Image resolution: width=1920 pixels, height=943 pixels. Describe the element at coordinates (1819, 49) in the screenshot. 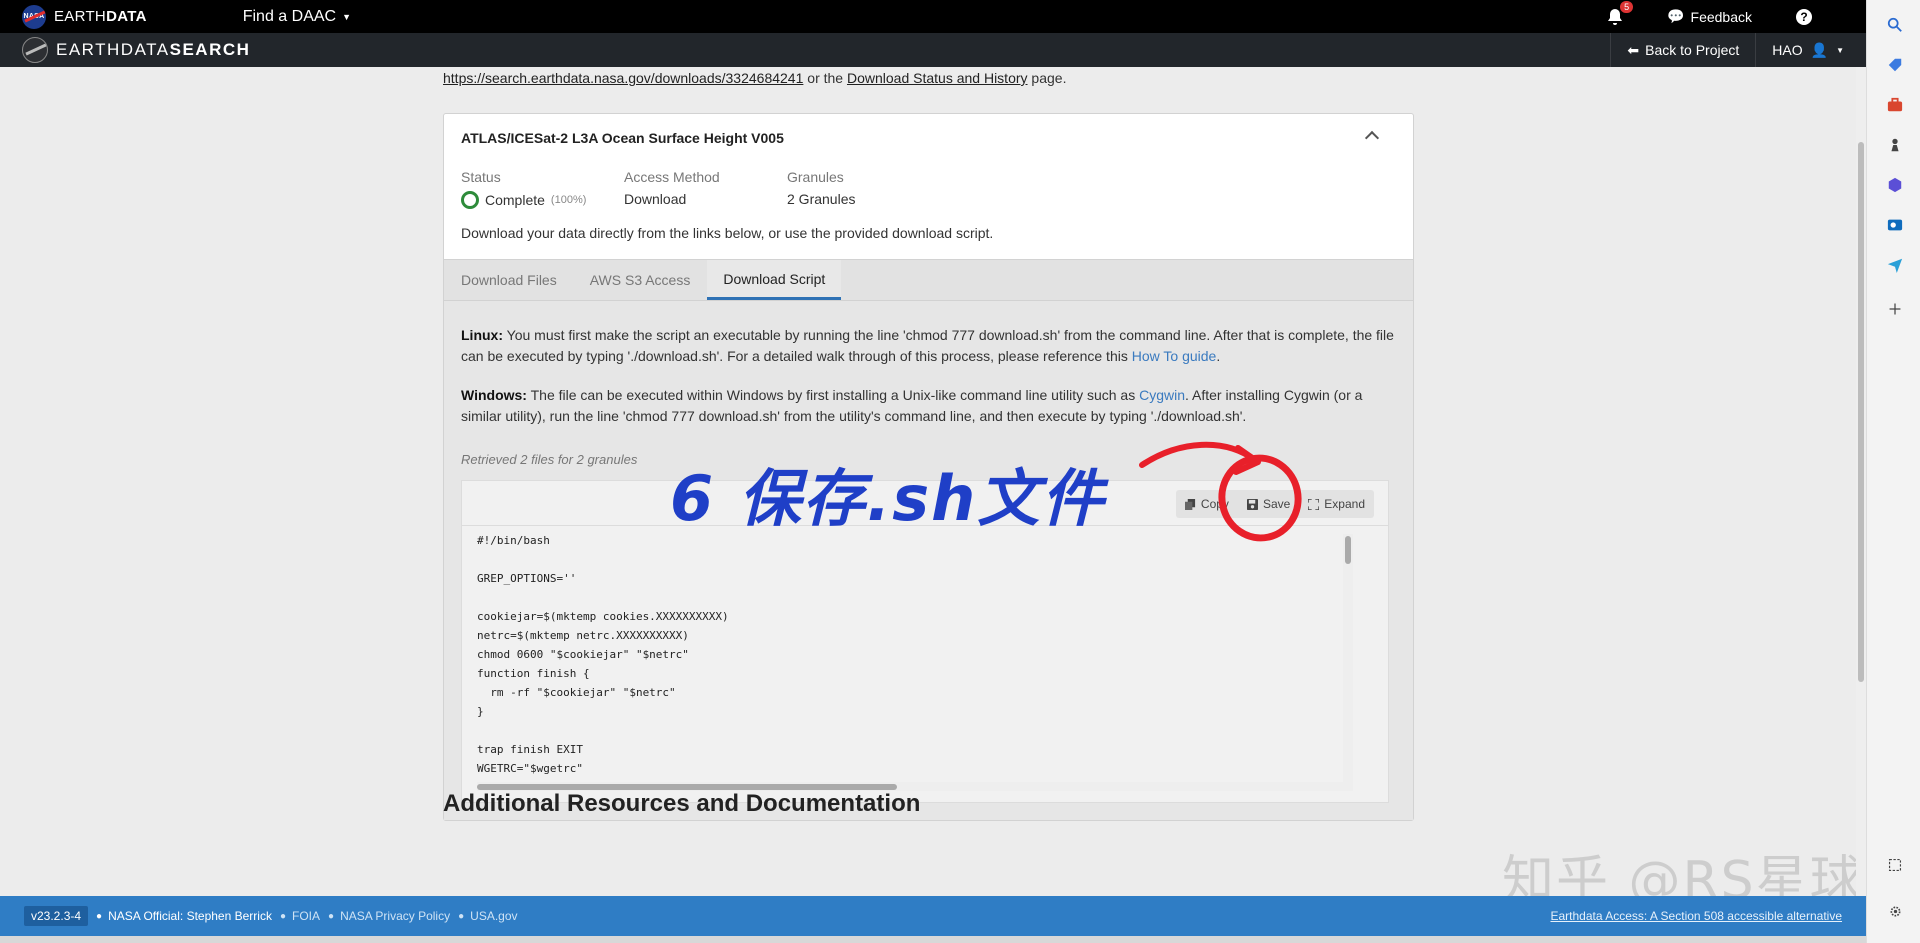

I see `user-icon: 👤` at that location.